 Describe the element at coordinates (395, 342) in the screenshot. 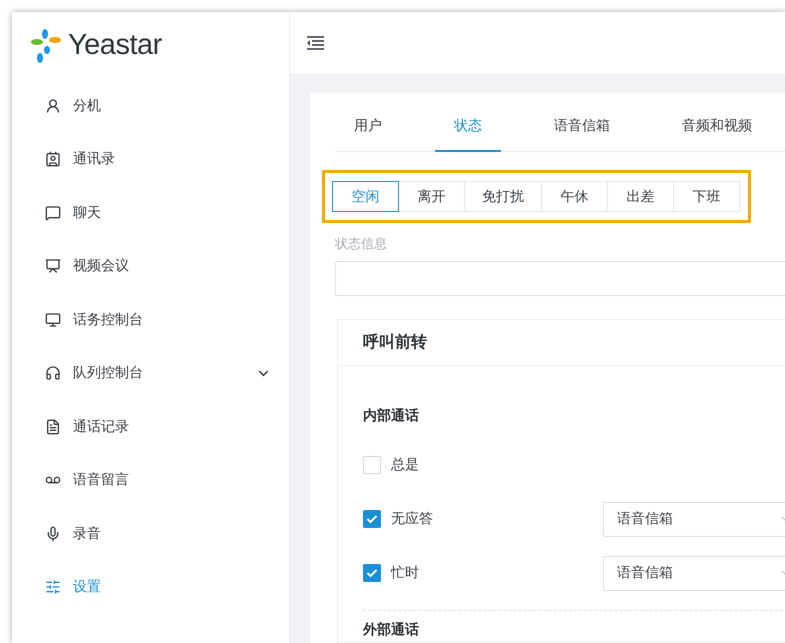

I see `panel-title: 呼叫前转` at that location.